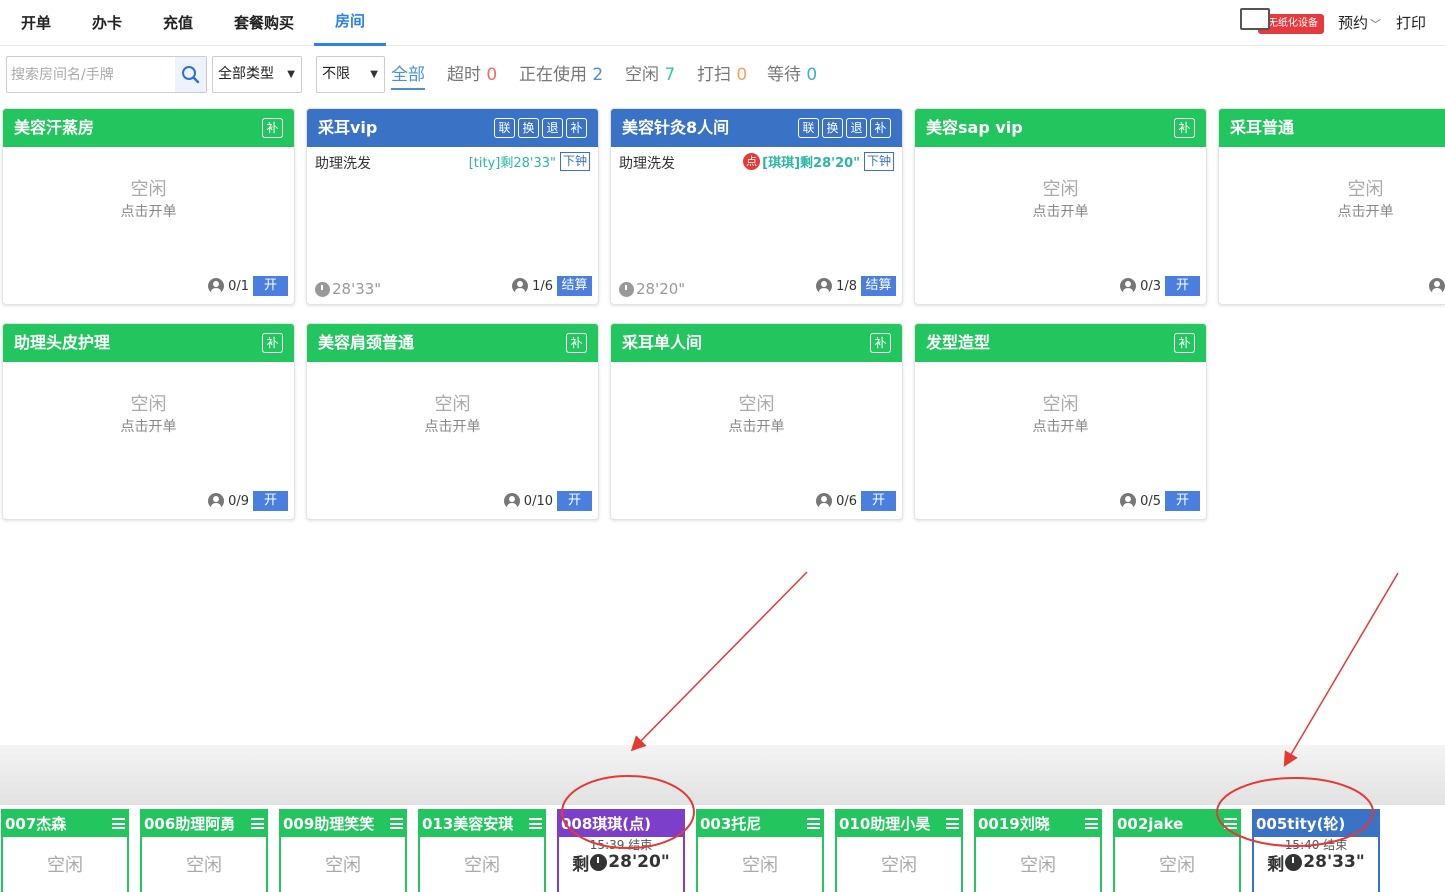 The height and width of the screenshot is (892, 1445). I want to click on technician-card: 013美容安琪 空闲, so click(482, 850).